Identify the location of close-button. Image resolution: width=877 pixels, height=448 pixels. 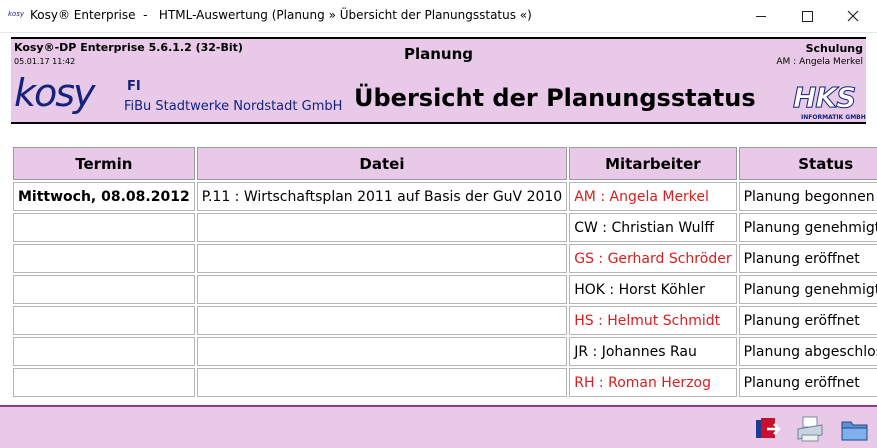
(853, 16).